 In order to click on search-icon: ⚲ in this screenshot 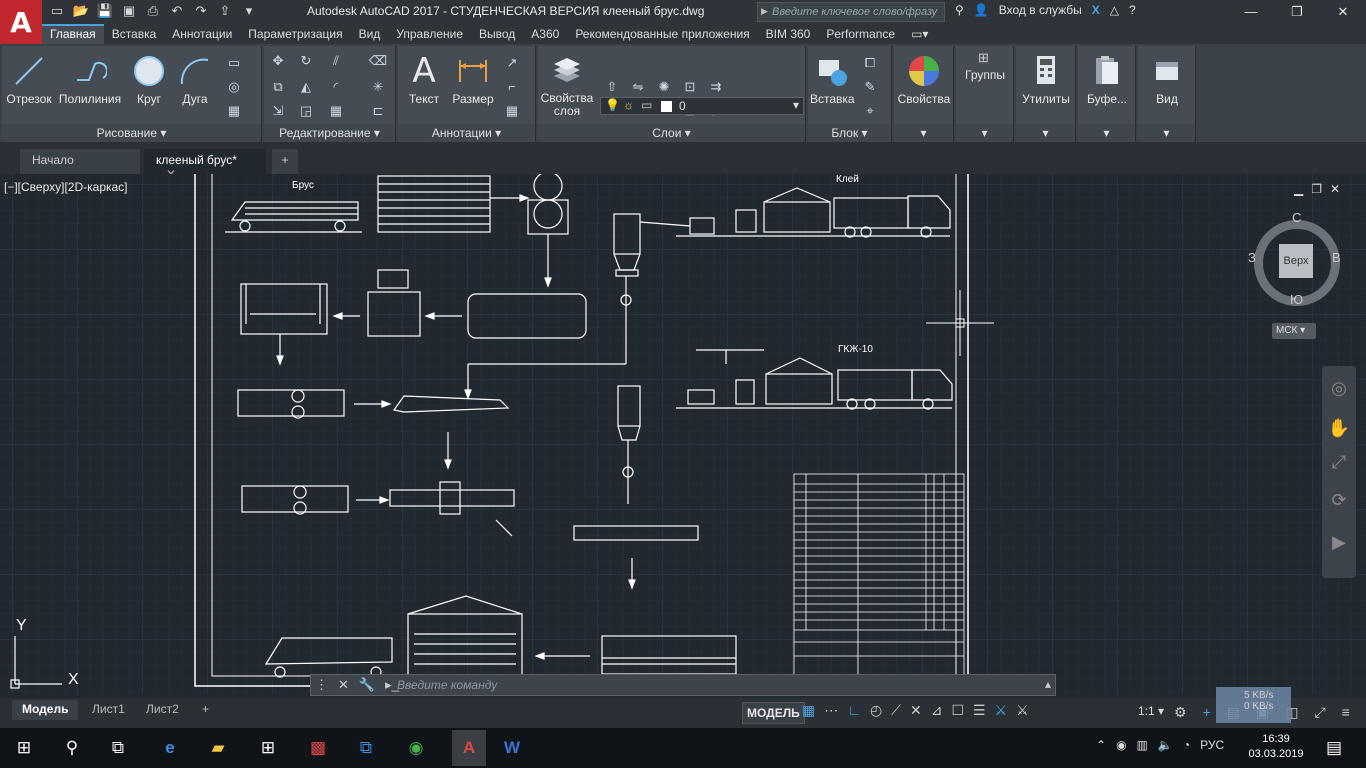, I will do `click(72, 748)`.